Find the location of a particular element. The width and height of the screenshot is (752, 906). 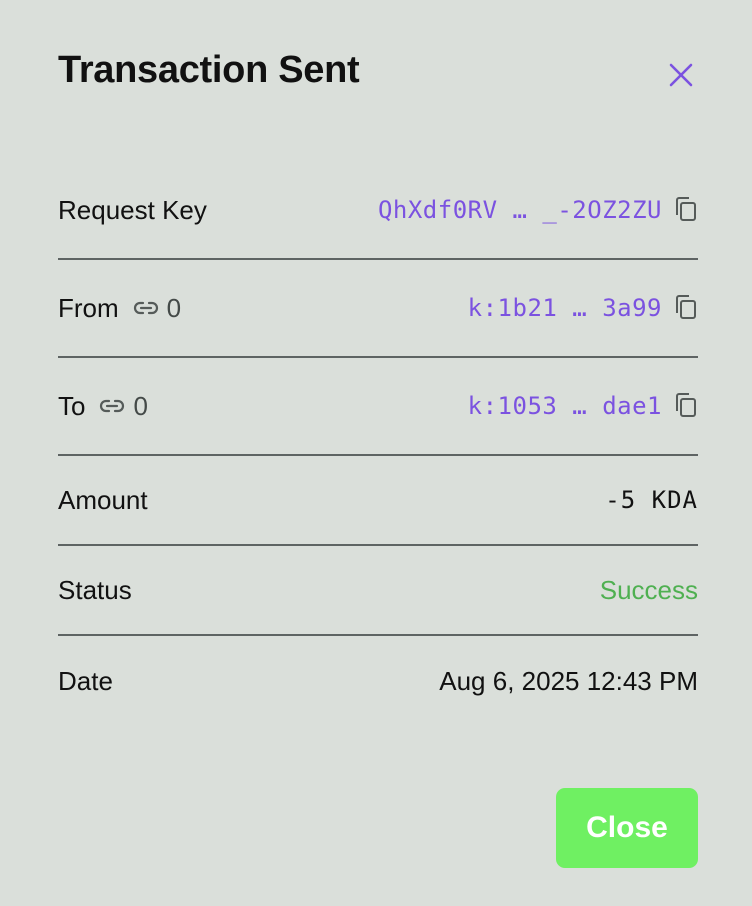

dialog-title: Transaction Sent is located at coordinates (209, 70).